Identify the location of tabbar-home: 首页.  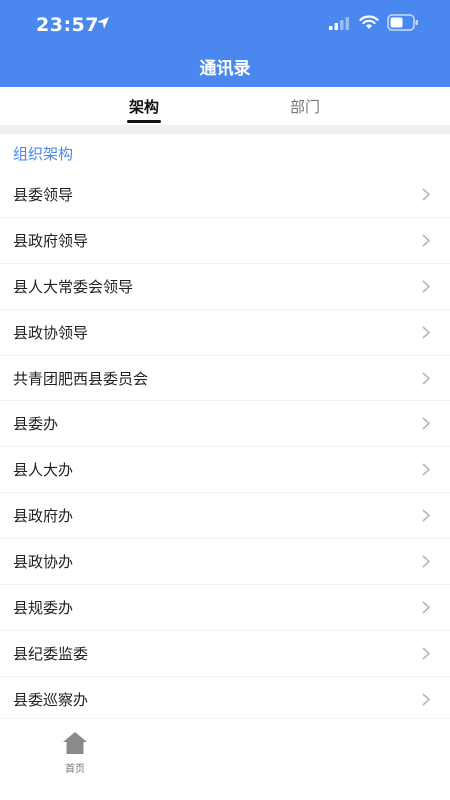
(75, 755).